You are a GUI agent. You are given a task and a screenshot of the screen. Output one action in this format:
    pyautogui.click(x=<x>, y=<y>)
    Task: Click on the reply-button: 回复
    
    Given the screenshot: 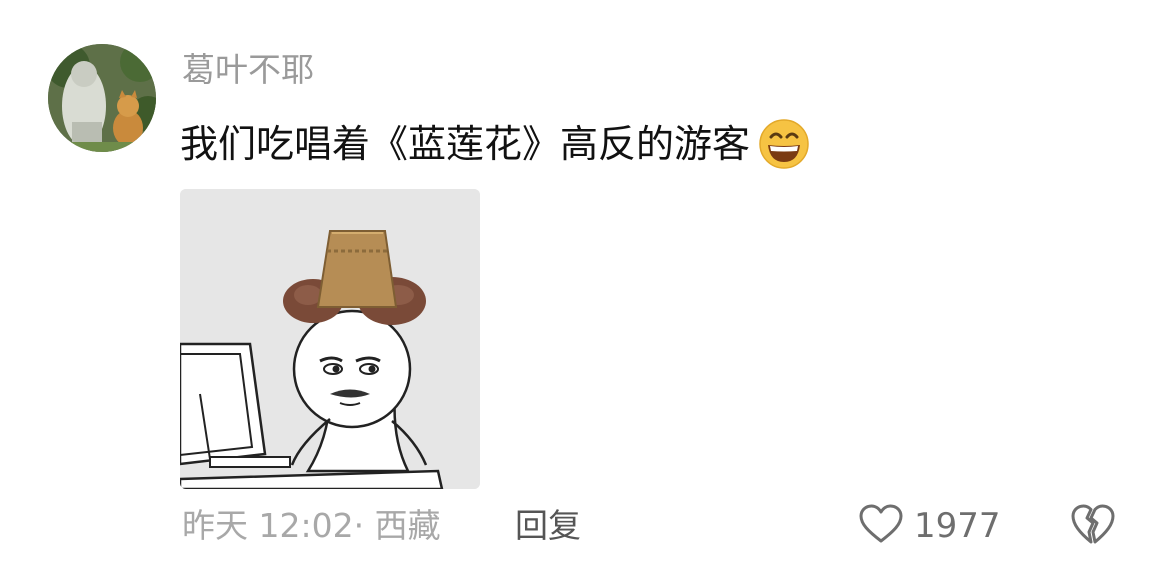 What is the action you would take?
    pyautogui.click(x=548, y=526)
    